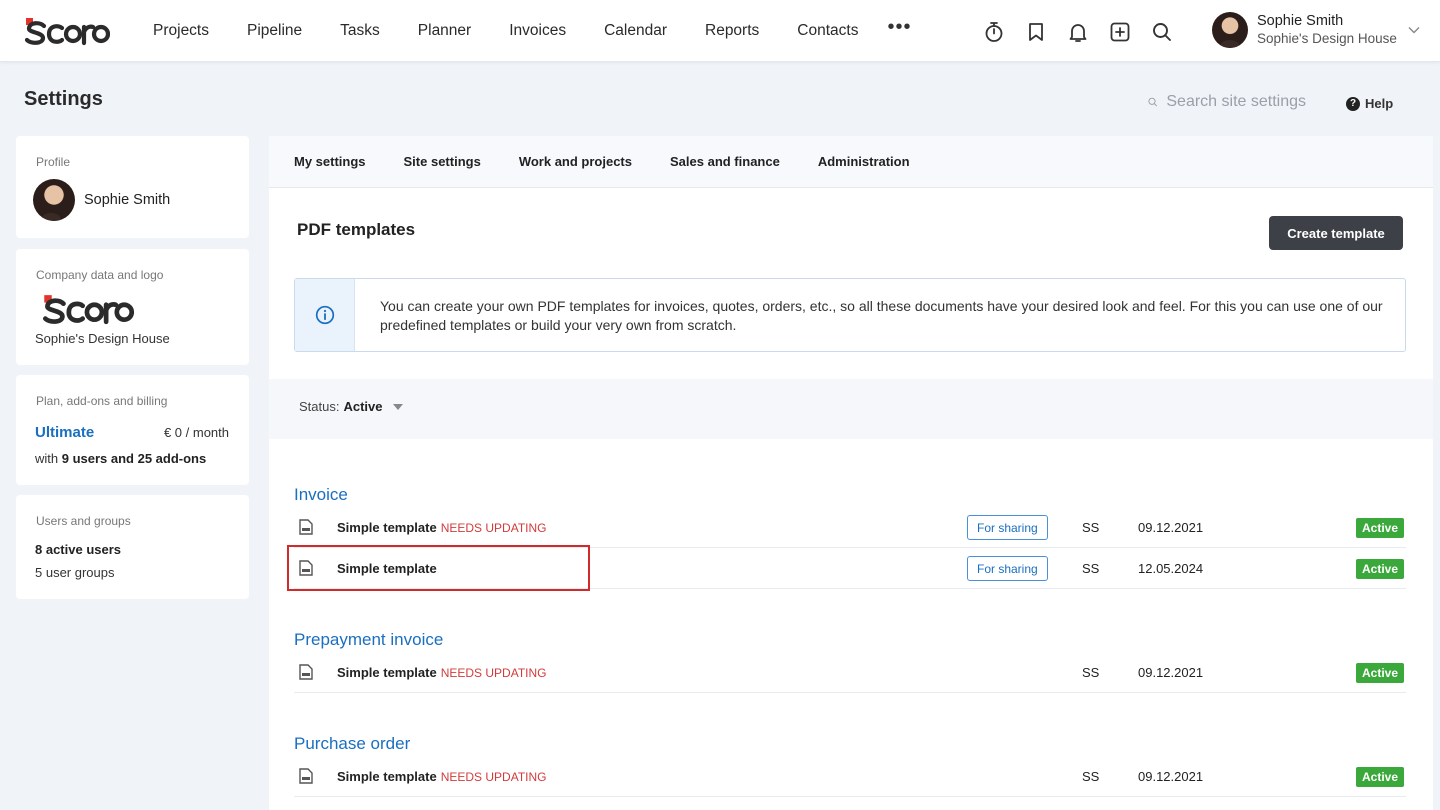  Describe the element at coordinates (851, 409) in the screenshot. I see `filter-bar: Status: Active` at that location.